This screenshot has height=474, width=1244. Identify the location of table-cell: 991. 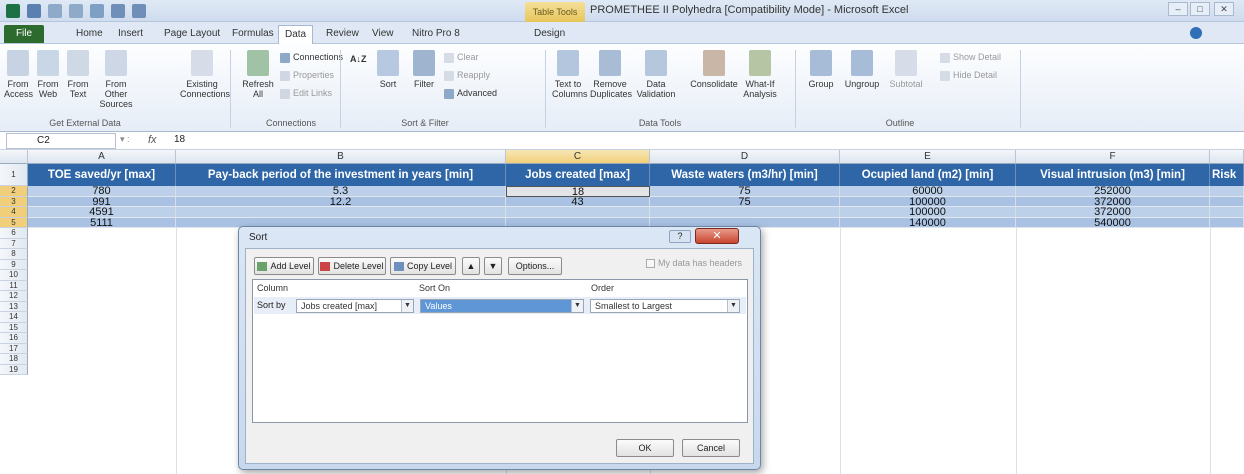
(102, 201).